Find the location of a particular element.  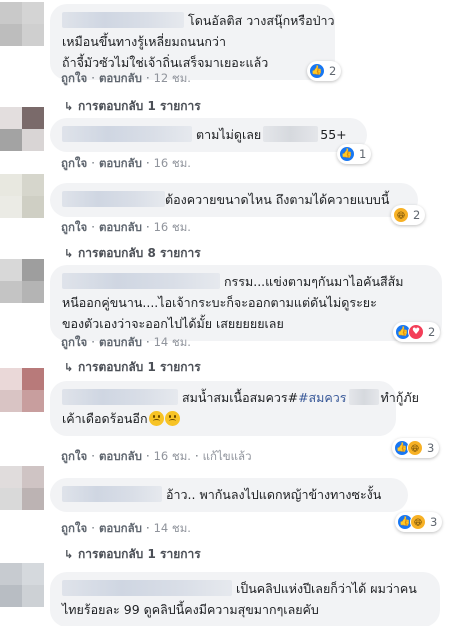

love-reaction-icon: ♥ is located at coordinates (416, 332).